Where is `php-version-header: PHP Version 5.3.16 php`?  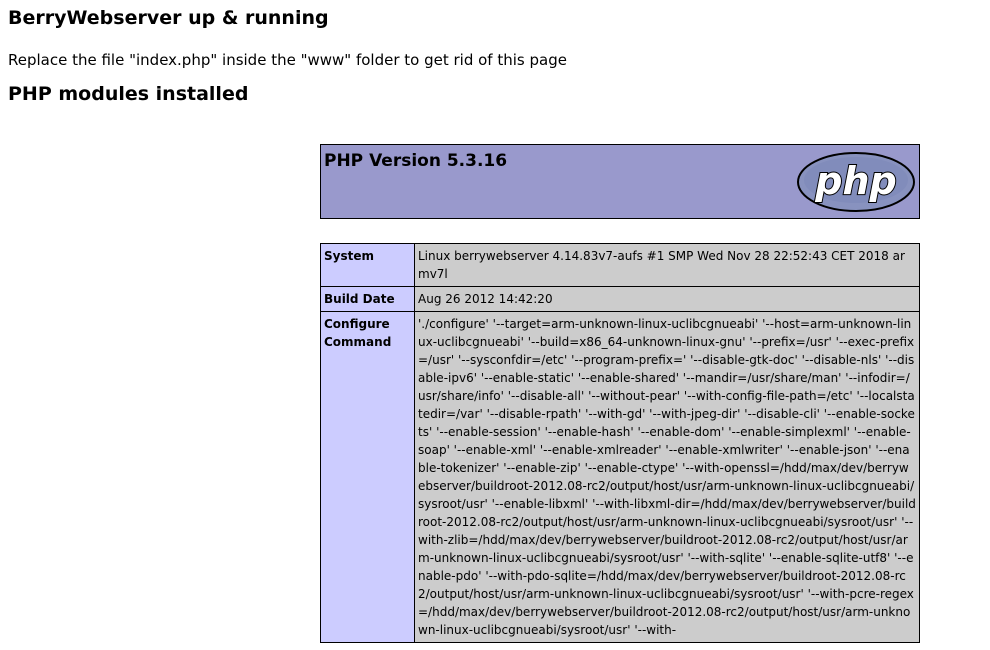 php-version-header: PHP Version 5.3.16 php is located at coordinates (620, 181).